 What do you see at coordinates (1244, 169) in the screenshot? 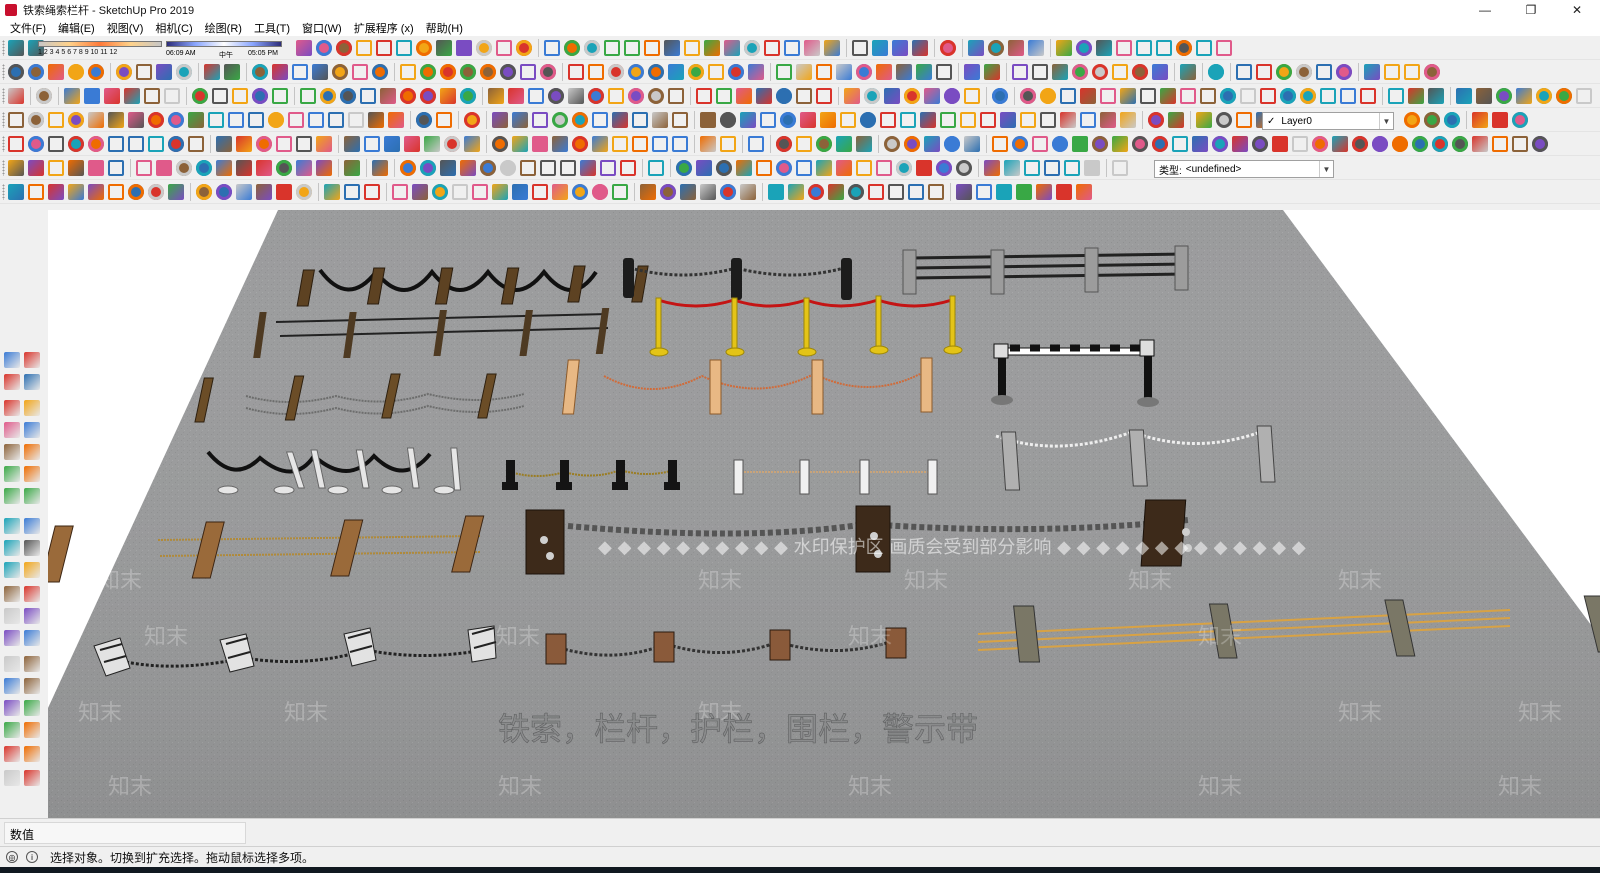
I see `type-dropdown: 类型: <undefined> ▼` at bounding box center [1244, 169].